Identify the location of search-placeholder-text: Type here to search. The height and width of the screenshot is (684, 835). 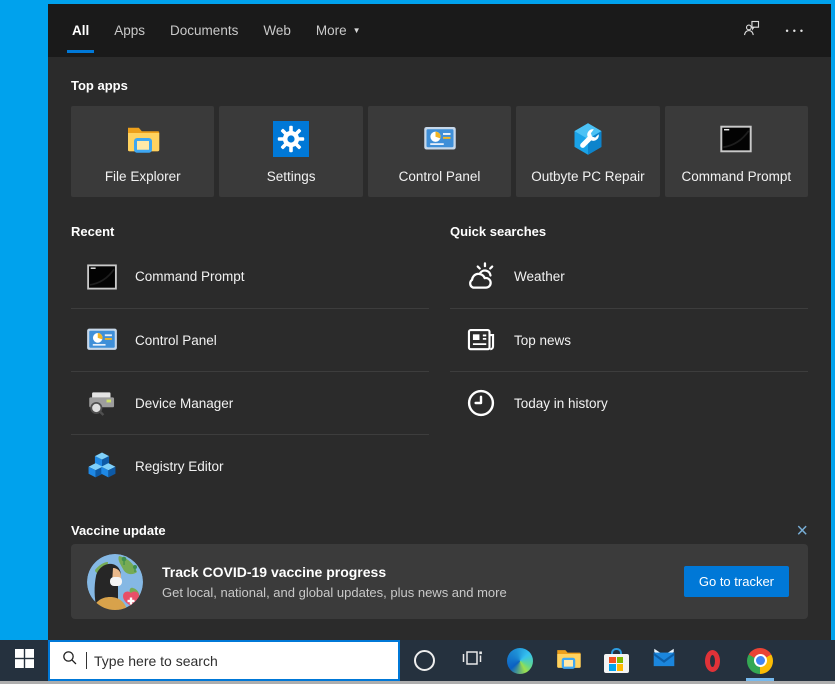
(156, 660).